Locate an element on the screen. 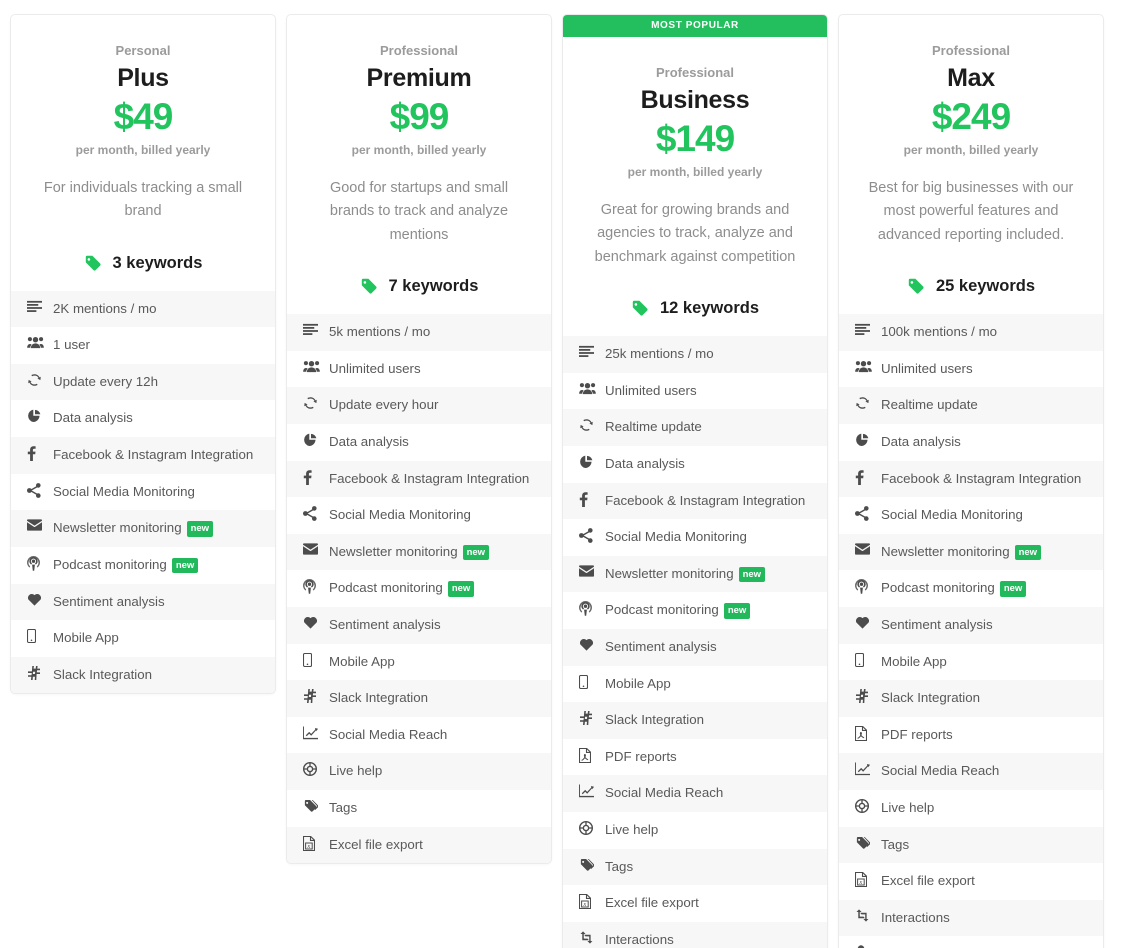 The image size is (1140, 948). envelope-icon is located at coordinates (316, 548).